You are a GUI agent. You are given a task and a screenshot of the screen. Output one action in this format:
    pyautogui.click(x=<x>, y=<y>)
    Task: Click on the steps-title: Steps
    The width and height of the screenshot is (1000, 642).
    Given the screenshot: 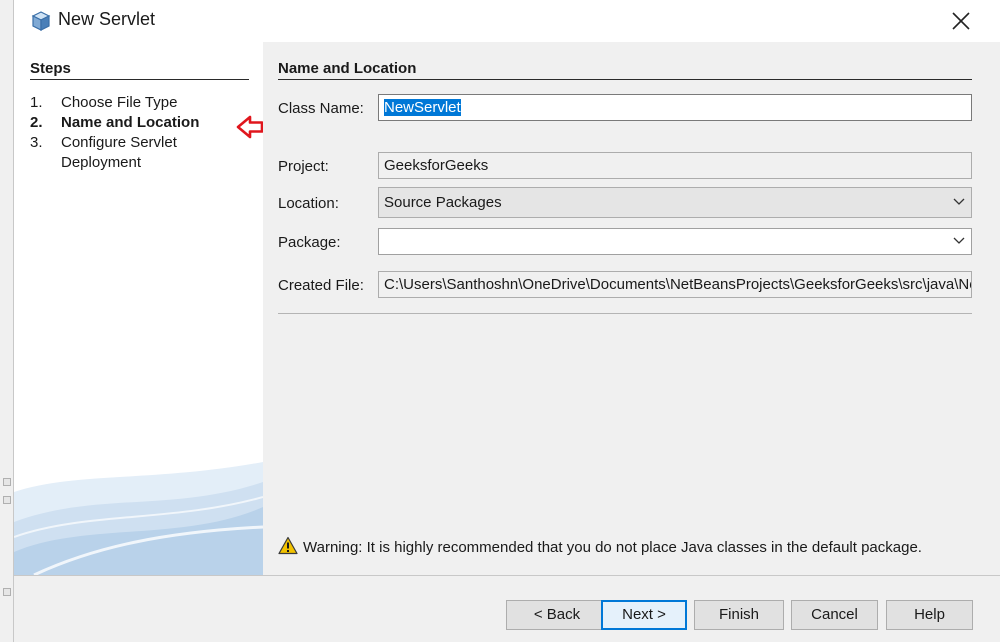 What is the action you would take?
    pyautogui.click(x=139, y=70)
    